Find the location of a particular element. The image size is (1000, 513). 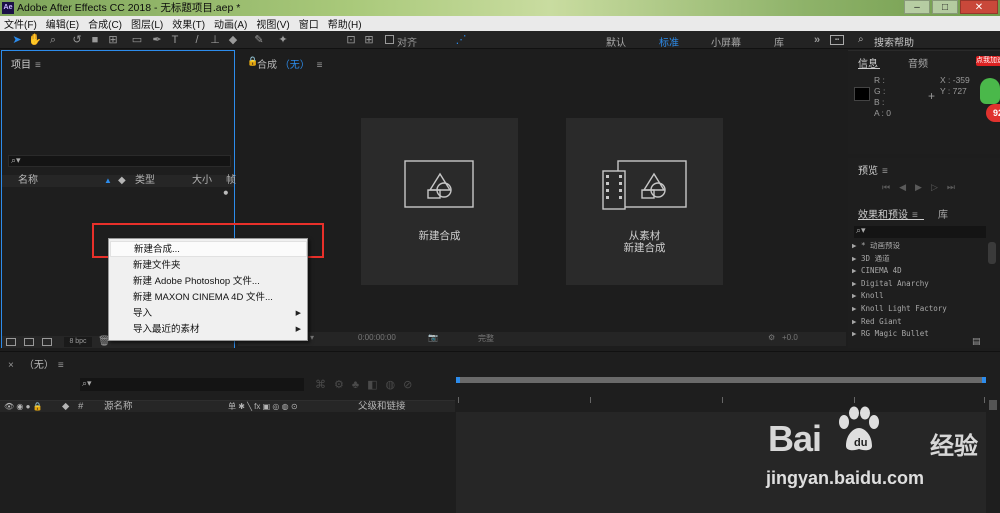

hand-tool-icon: ✋ is located at coordinates (35, 40).